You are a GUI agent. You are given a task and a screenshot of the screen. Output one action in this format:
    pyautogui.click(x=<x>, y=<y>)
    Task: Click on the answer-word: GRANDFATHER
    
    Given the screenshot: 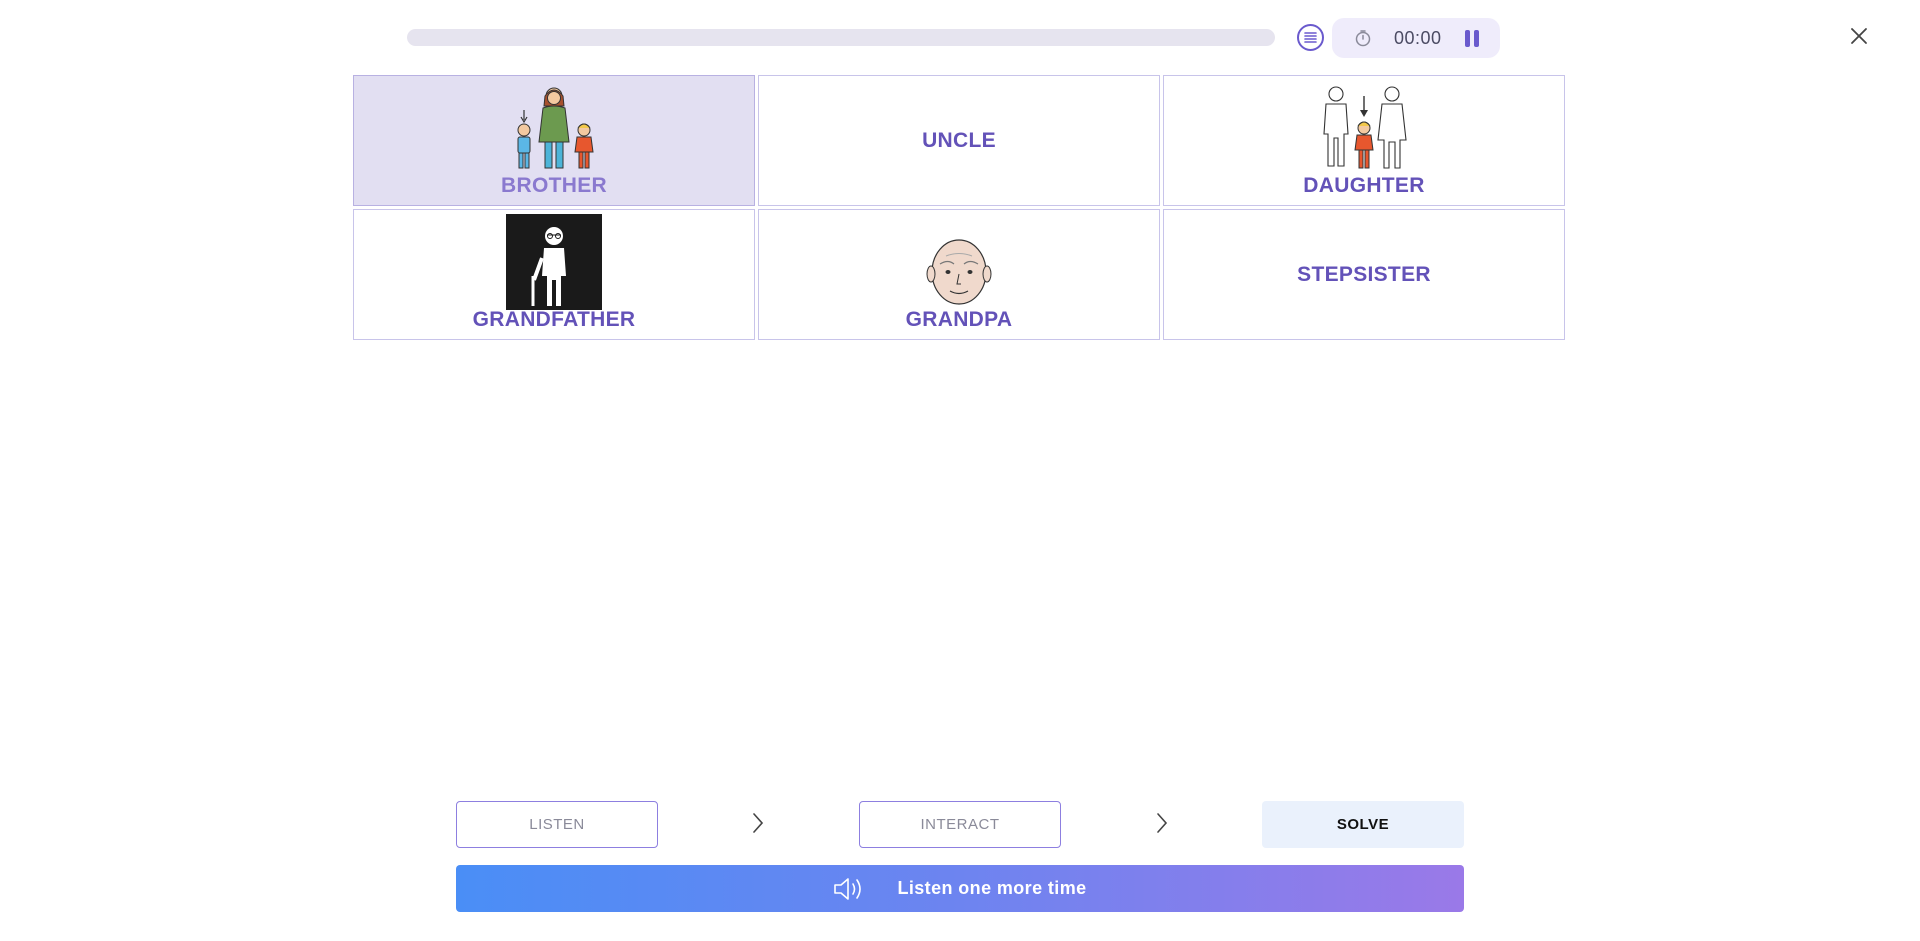 What is the action you would take?
    pyautogui.click(x=554, y=319)
    